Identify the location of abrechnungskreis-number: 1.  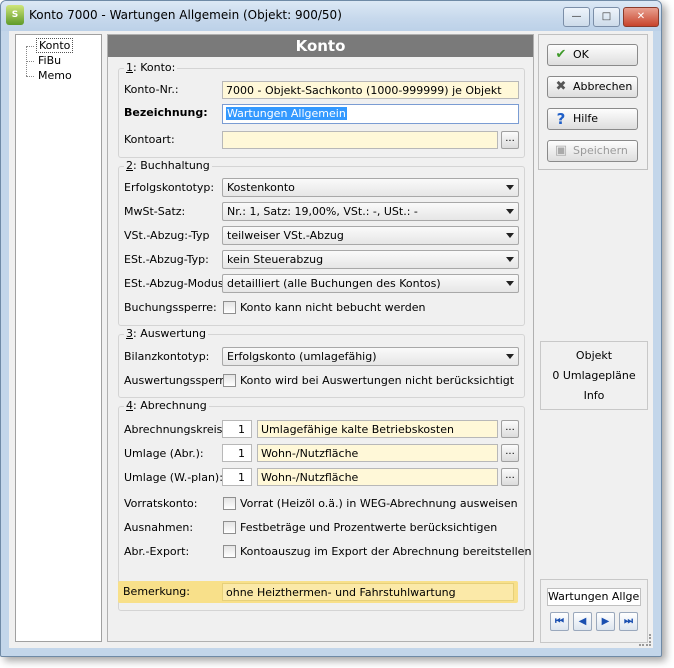
(237, 429).